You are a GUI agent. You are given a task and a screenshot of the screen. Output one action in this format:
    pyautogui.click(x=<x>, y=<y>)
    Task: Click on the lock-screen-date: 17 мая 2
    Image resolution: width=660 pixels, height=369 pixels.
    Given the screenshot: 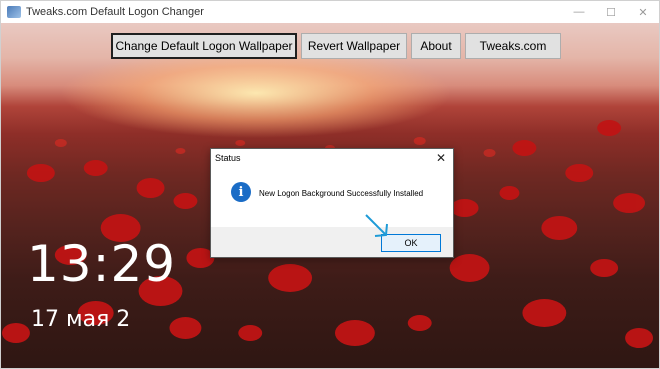 What is the action you would take?
    pyautogui.click(x=81, y=319)
    